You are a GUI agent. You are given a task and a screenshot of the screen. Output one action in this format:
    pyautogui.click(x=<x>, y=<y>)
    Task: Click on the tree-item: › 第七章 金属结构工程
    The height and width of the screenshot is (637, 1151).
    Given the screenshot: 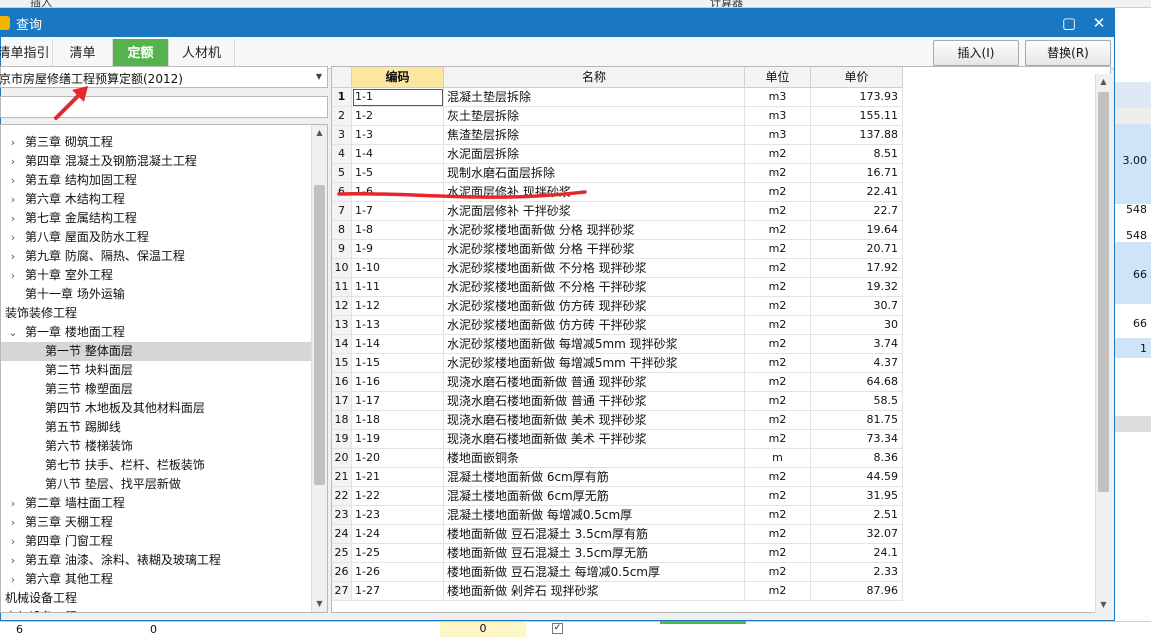 What is the action you would take?
    pyautogui.click(x=156, y=218)
    